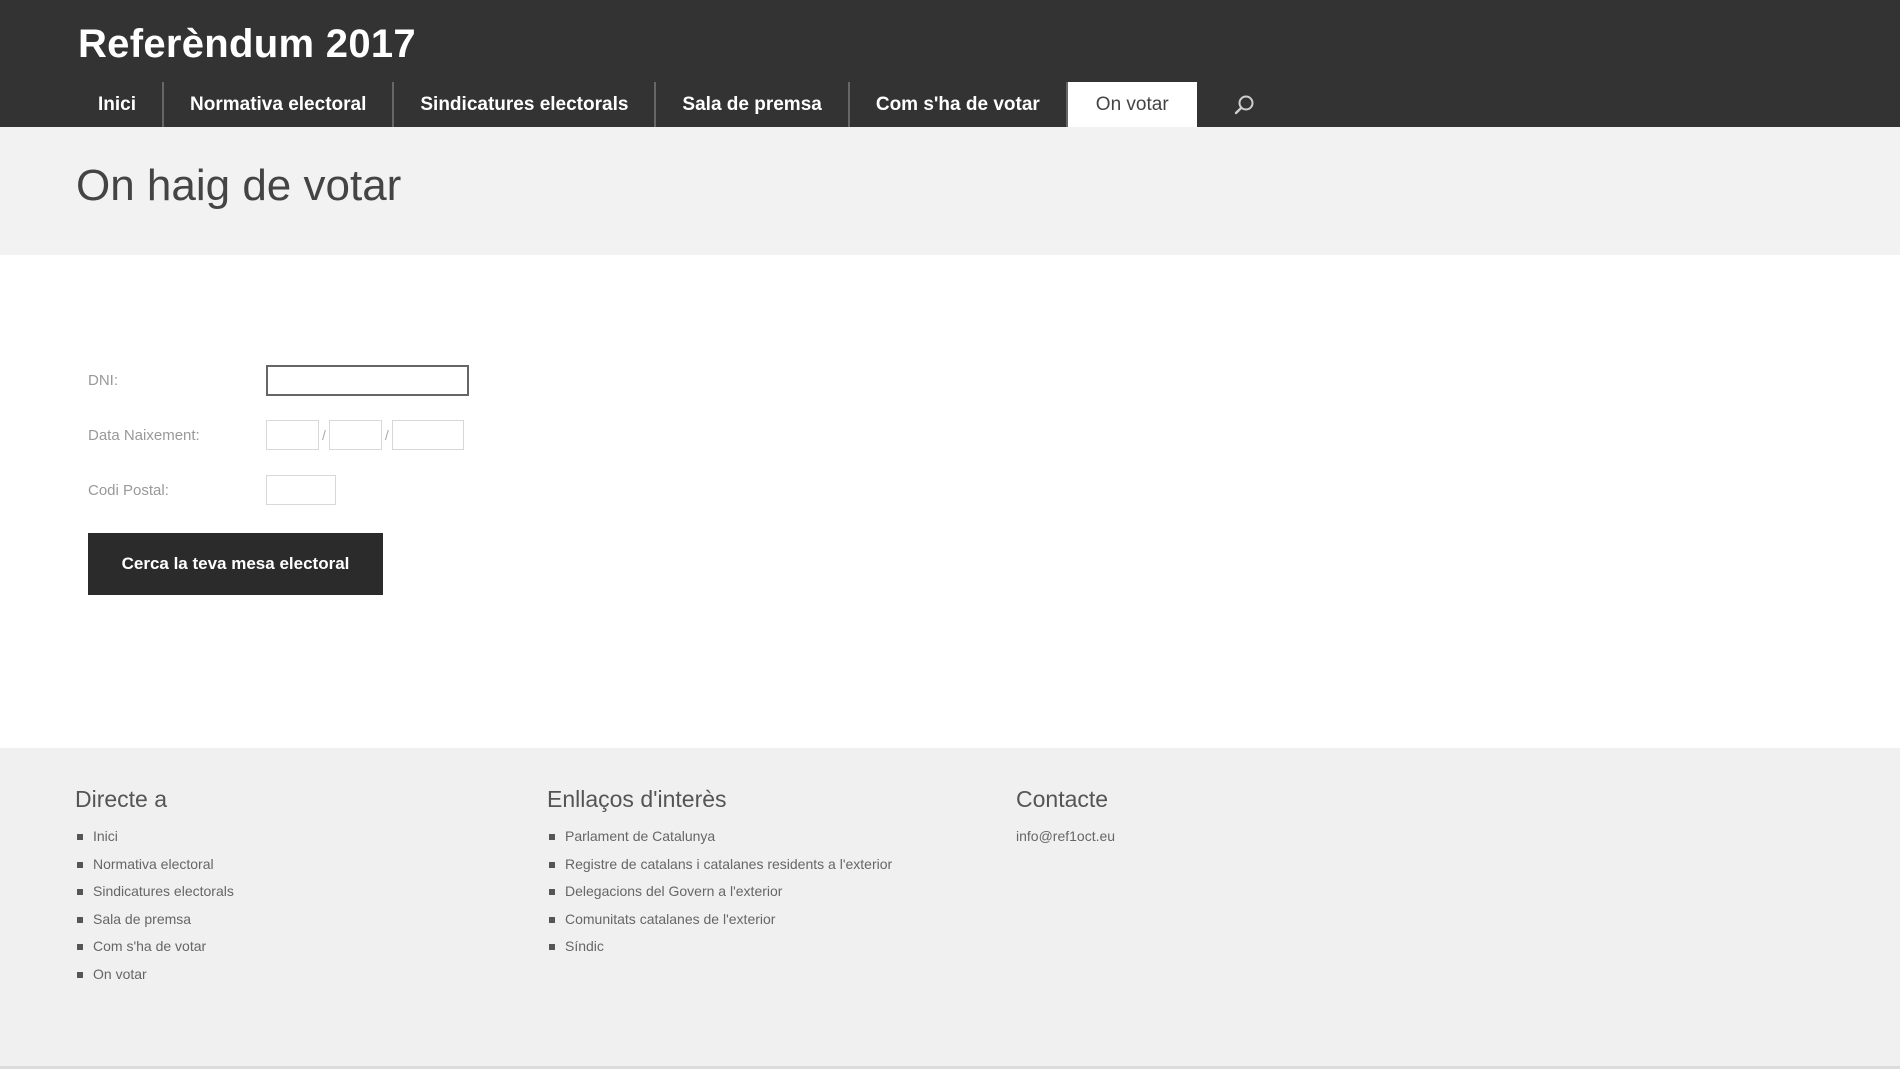  Describe the element at coordinates (753, 104) in the screenshot. I see `nav-item-sala-de-premsa: Sala de premsa` at that location.